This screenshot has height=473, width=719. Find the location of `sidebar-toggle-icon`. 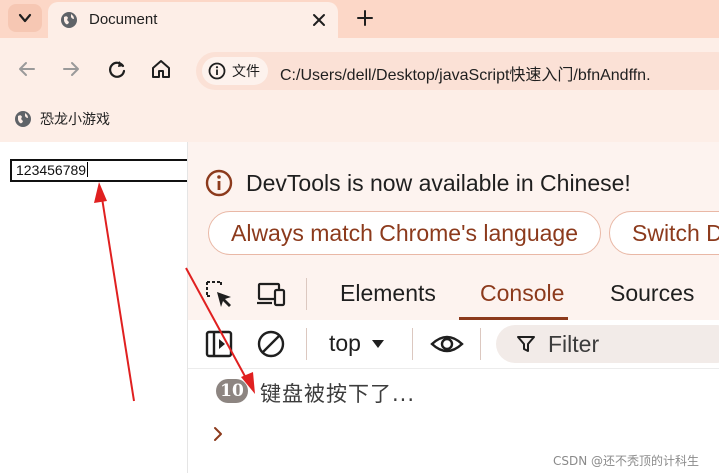

sidebar-toggle-icon is located at coordinates (219, 344).